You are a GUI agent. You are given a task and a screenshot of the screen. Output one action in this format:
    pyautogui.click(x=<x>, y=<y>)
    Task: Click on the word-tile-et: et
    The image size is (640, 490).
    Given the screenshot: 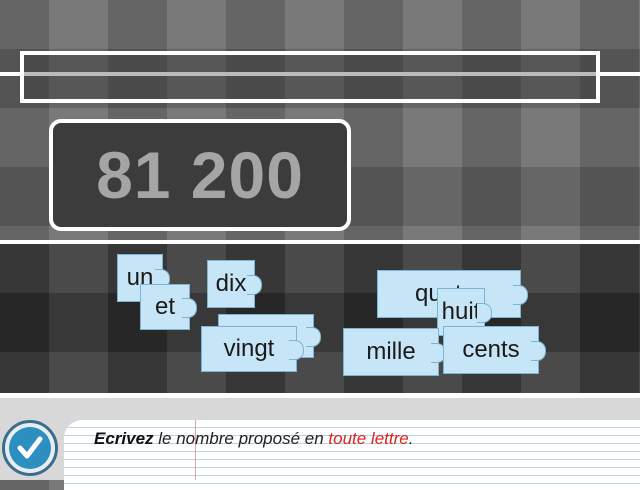 What is the action you would take?
    pyautogui.click(x=168, y=307)
    